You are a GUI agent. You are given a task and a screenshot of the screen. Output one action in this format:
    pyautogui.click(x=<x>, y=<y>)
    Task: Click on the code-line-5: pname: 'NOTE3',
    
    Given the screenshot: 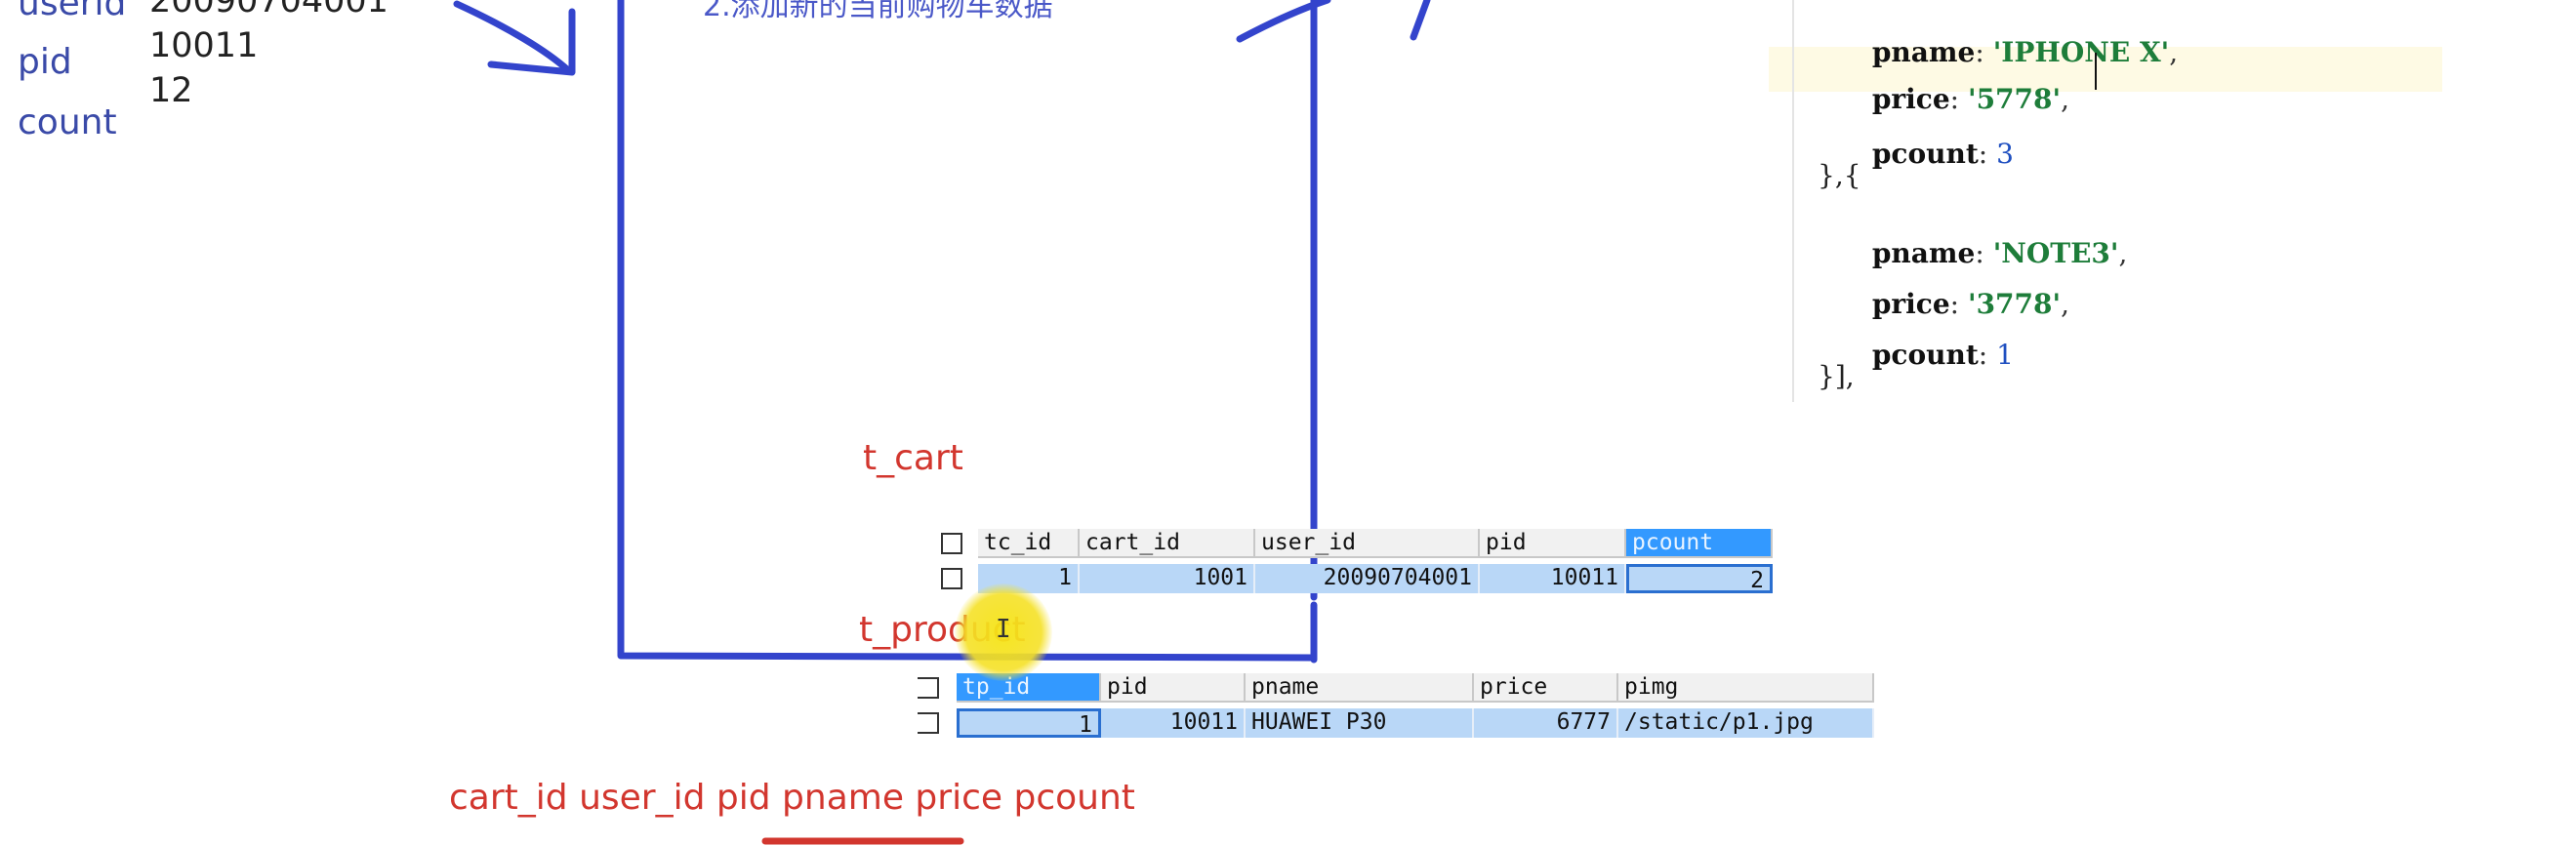 What is the action you would take?
    pyautogui.click(x=1999, y=253)
    